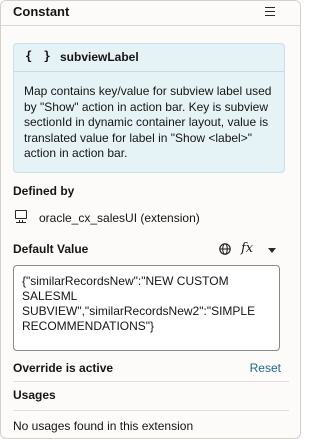  Describe the element at coordinates (39, 56) in the screenshot. I see `curly-braces-icon: { }` at that location.